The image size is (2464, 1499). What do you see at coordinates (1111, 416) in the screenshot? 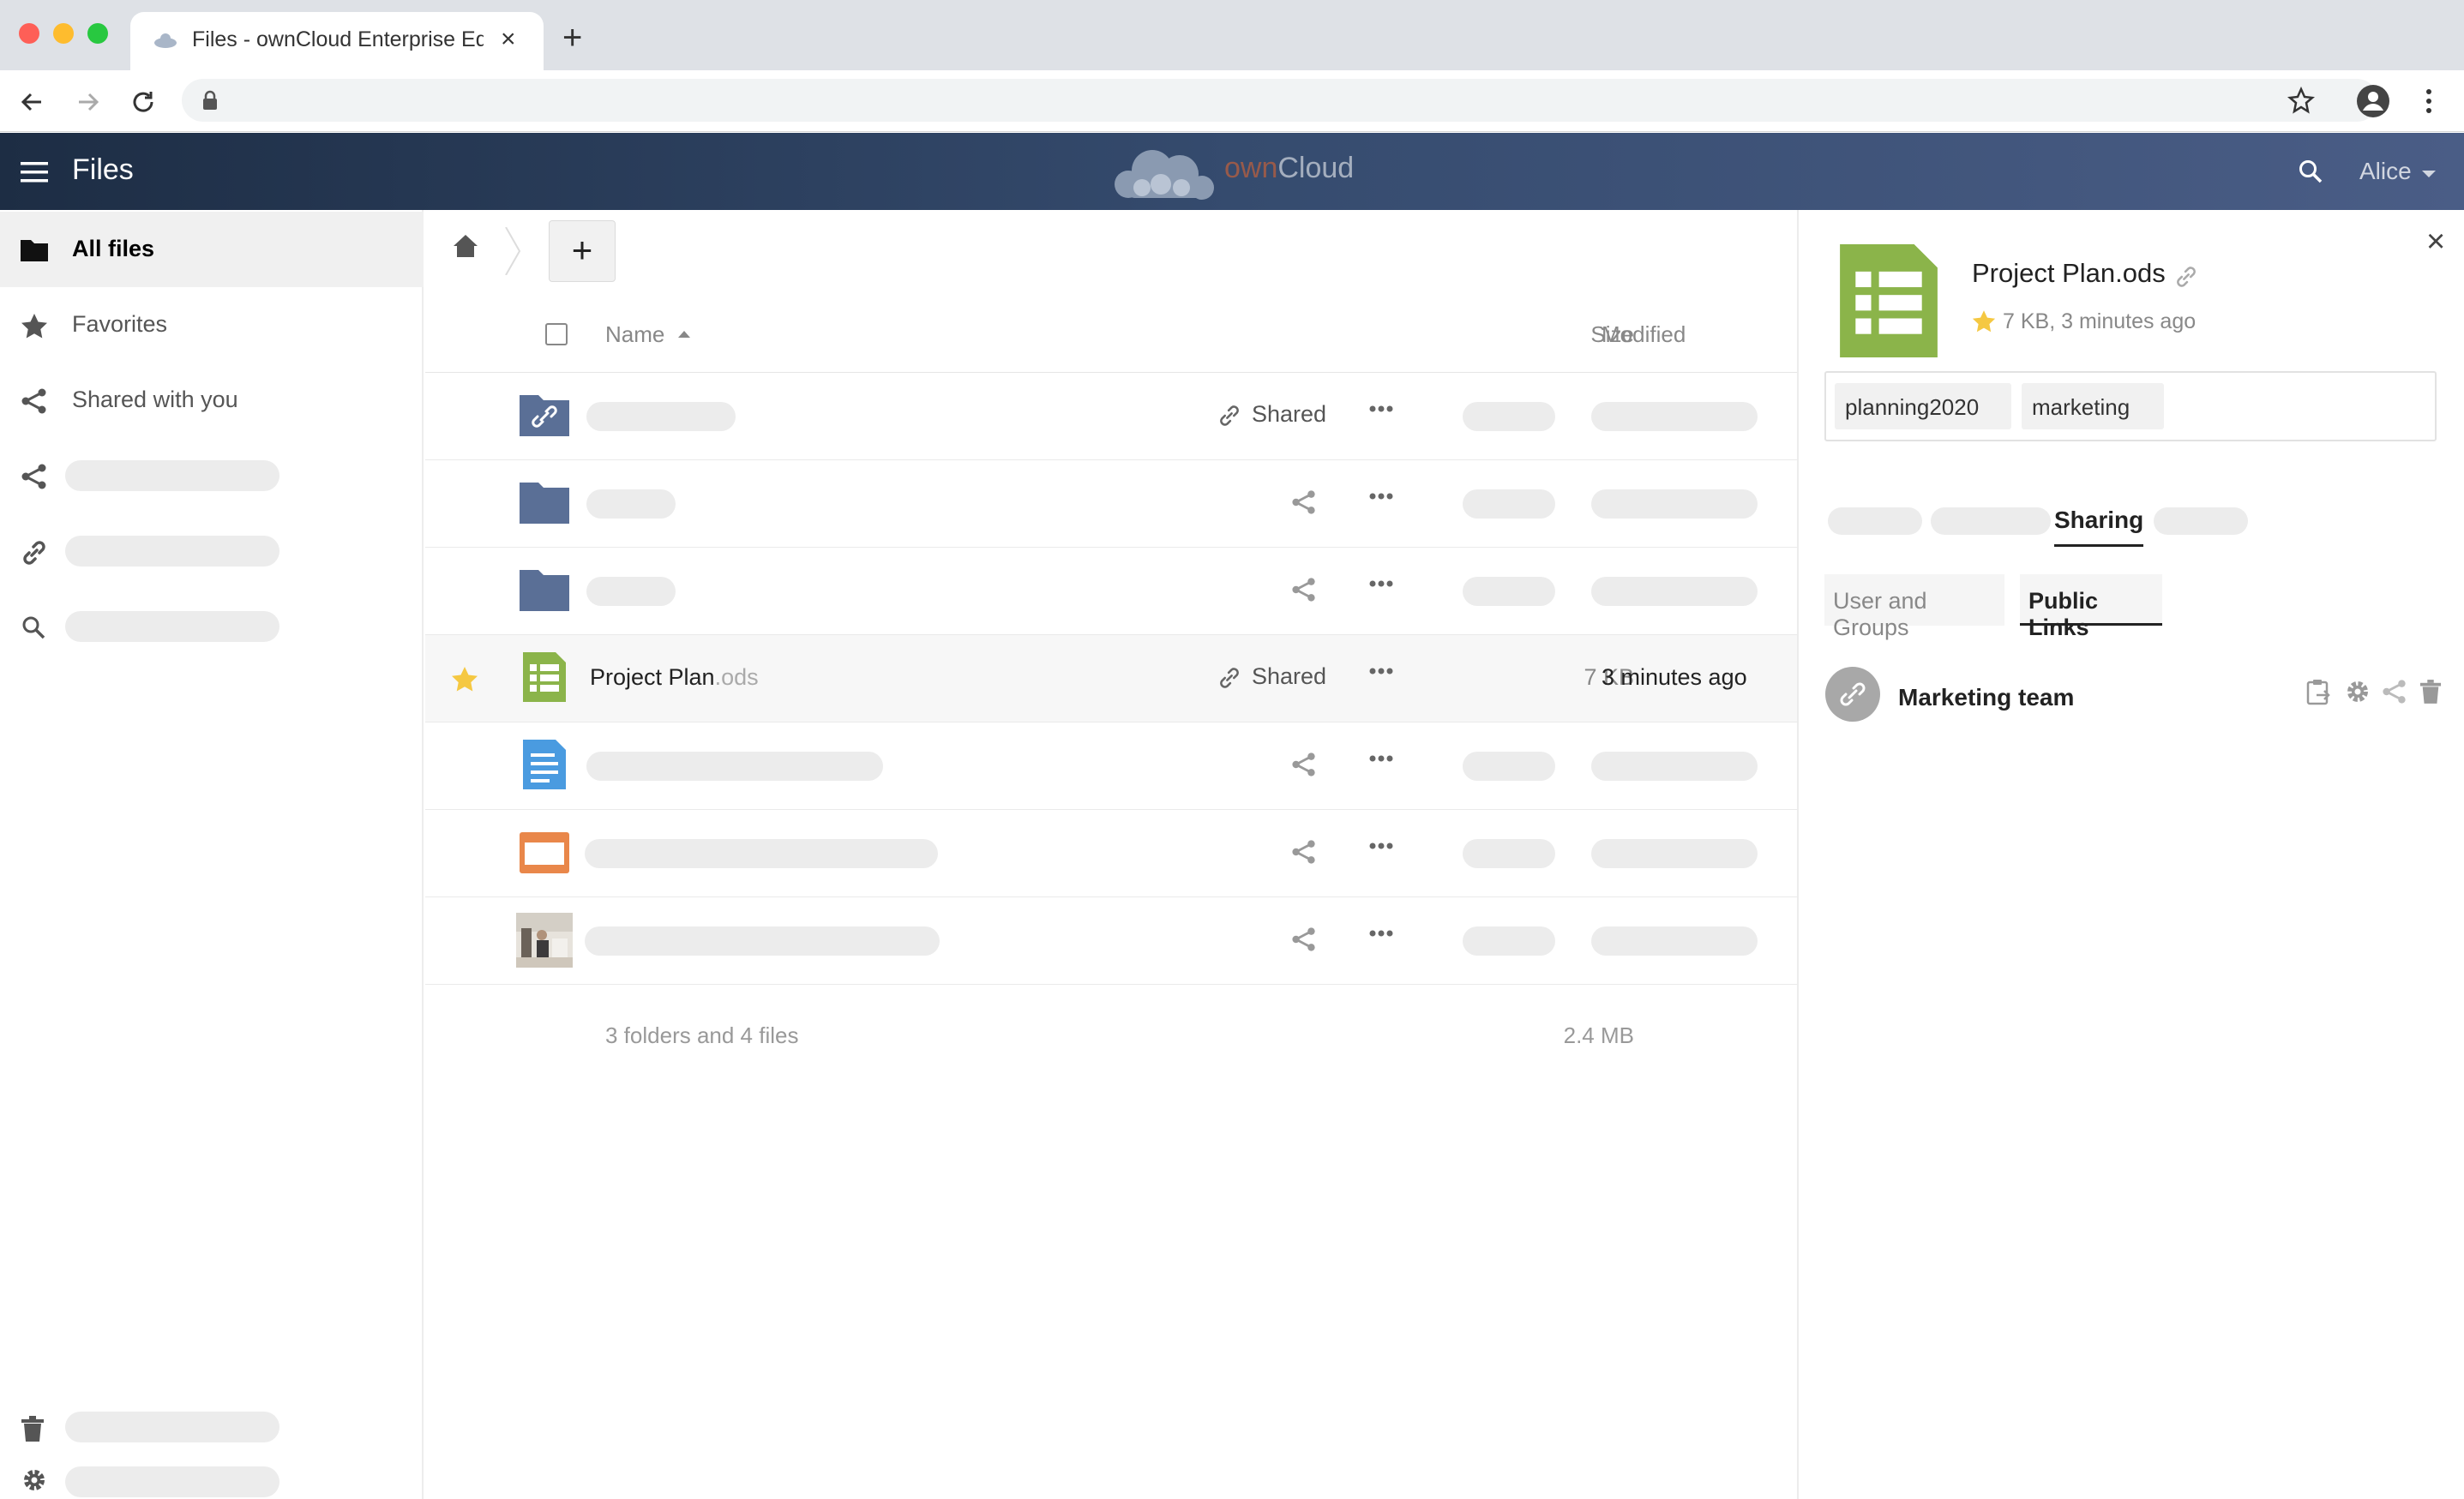
I see `file-row: Shared` at bounding box center [1111, 416].